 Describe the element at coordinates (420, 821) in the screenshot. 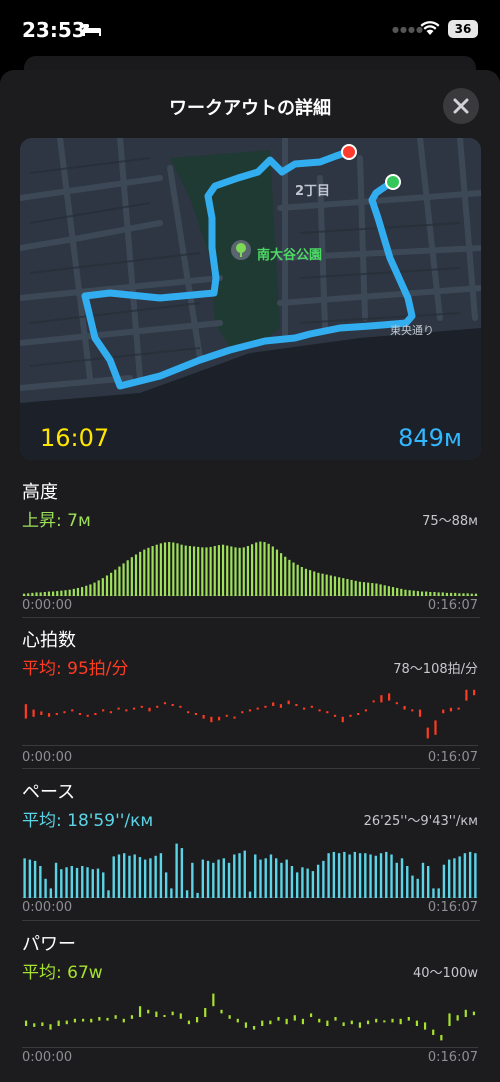

I see `pace-range: 26'25''〜9'43''/км` at that location.